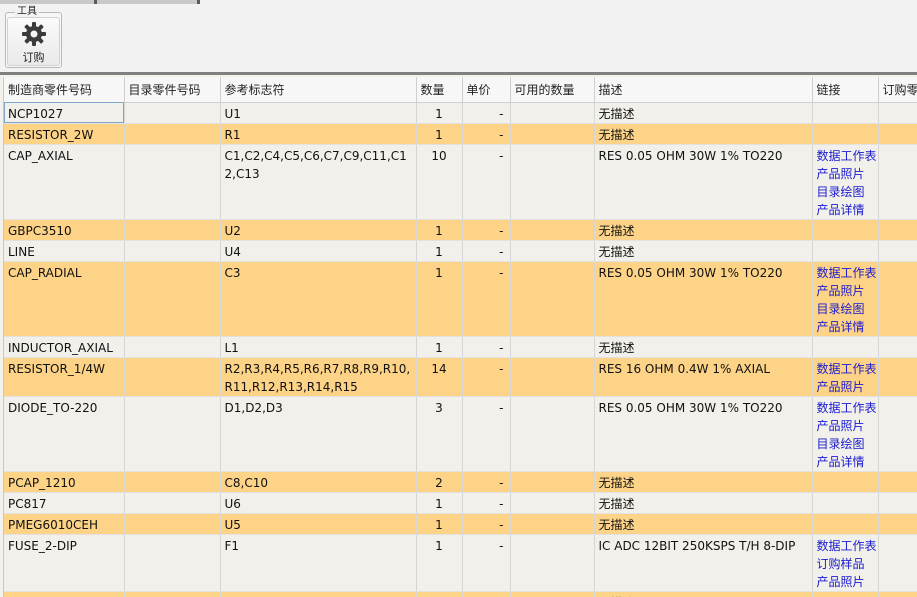 Image resolution: width=917 pixels, height=597 pixels. I want to click on cell-mfr-part: CAP_AXIAL, so click(64, 182).